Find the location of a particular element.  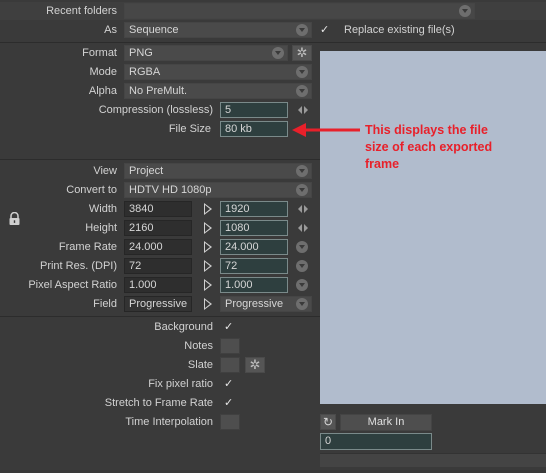

alpha-dropdown: No PreMult. is located at coordinates (218, 91).